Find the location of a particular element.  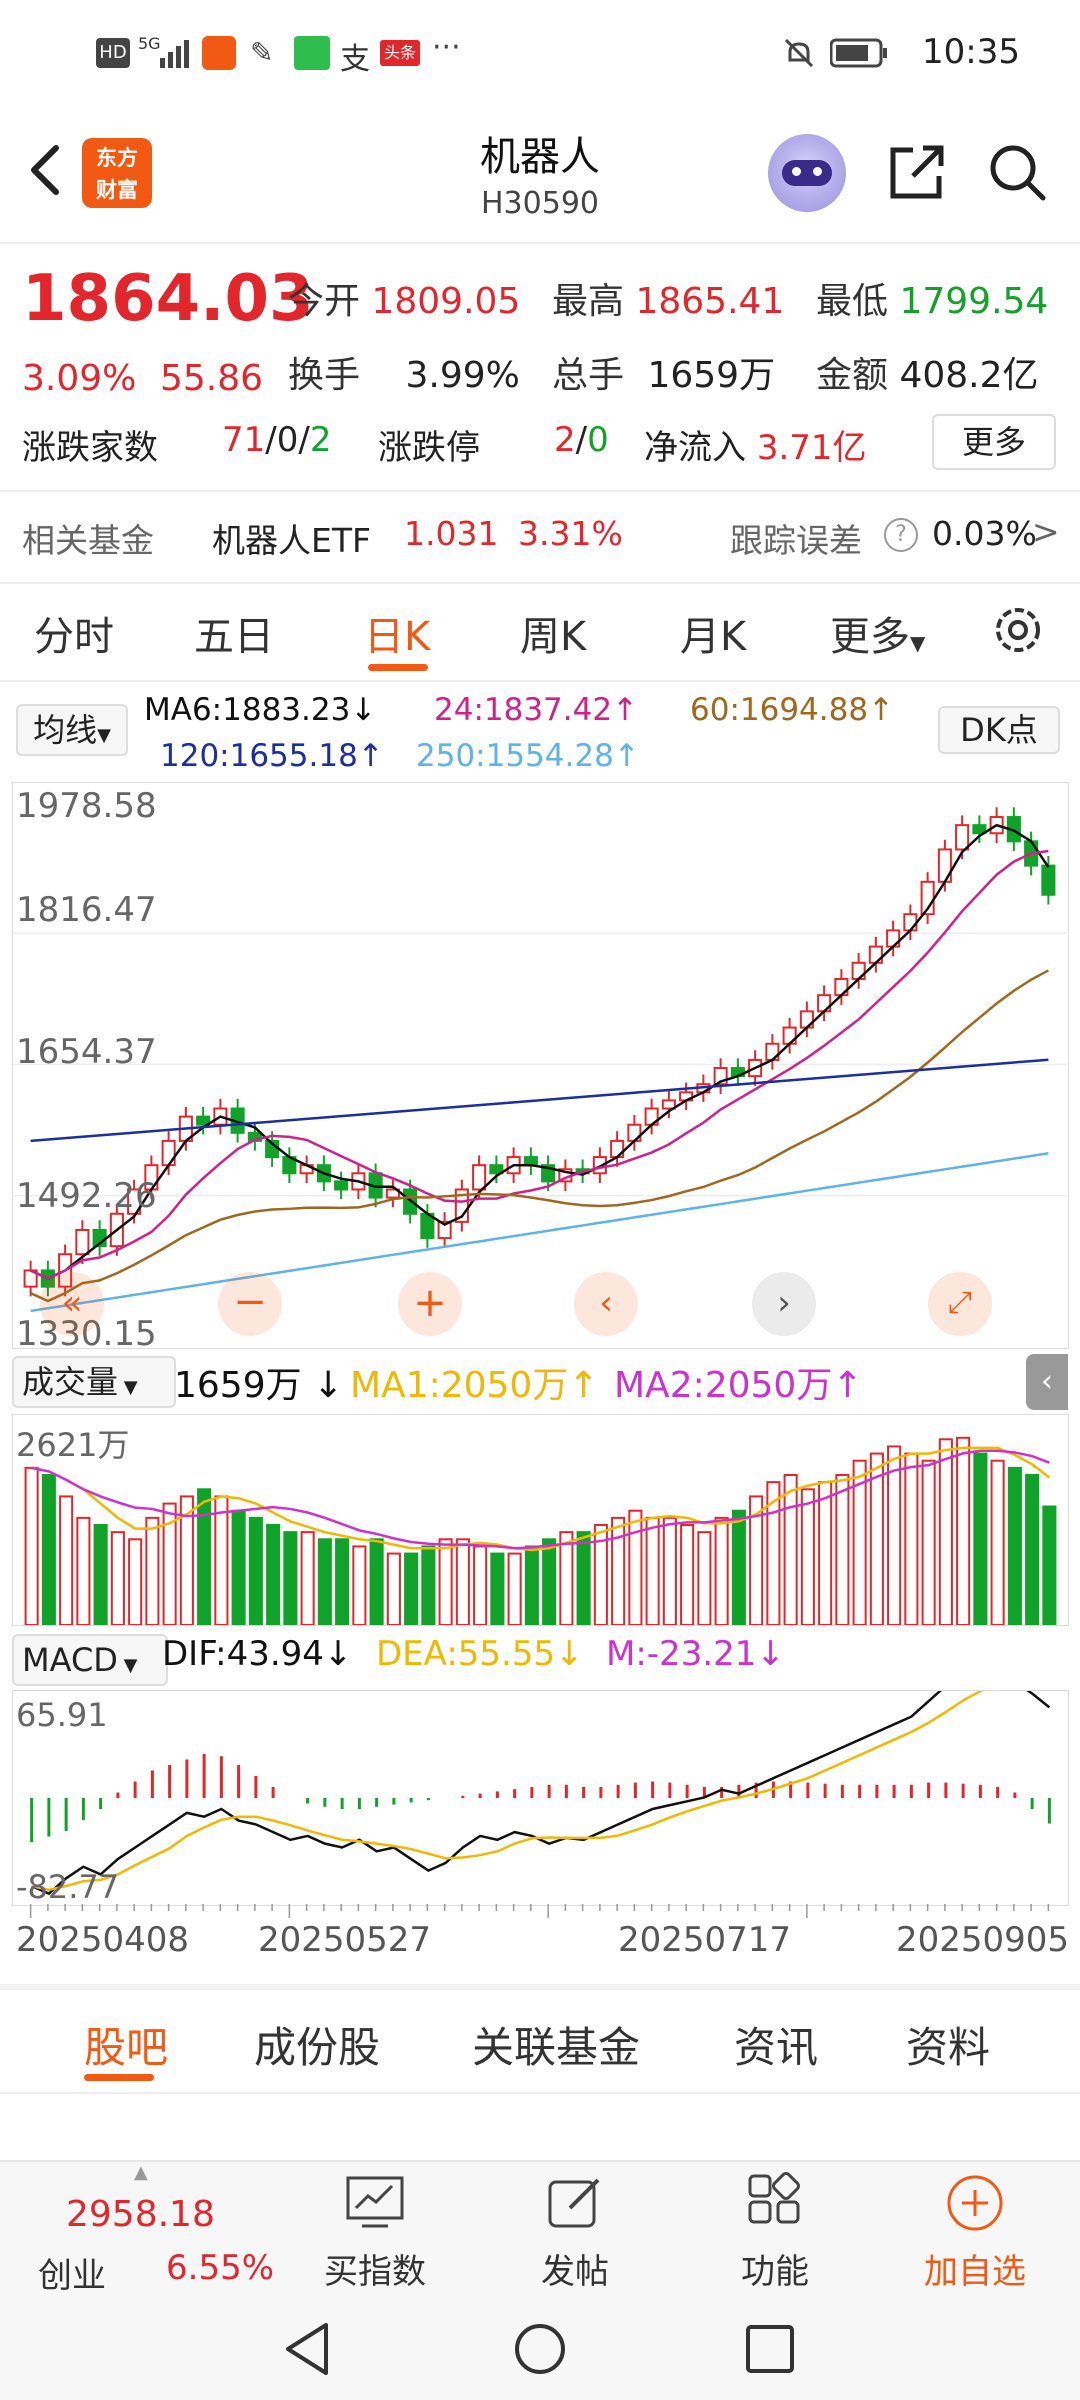

ma250-line is located at coordinates (539, 1232).